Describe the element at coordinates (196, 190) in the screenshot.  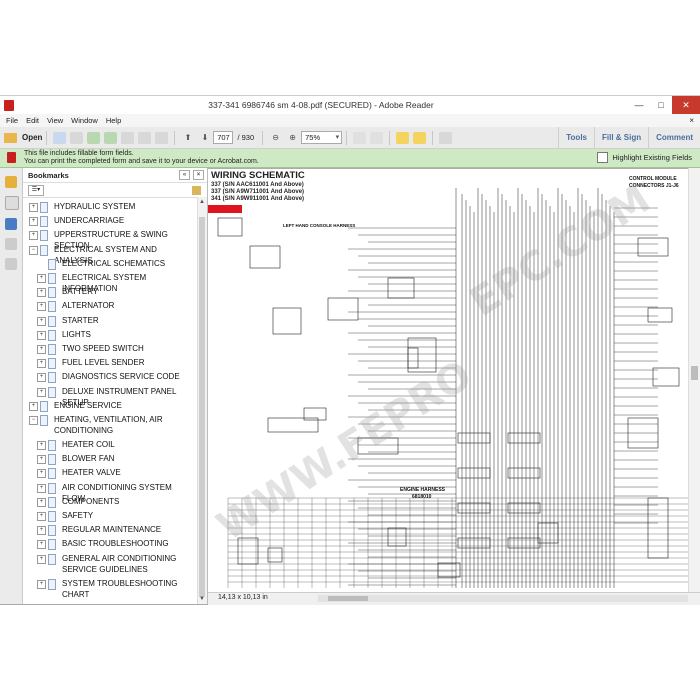
I see `add-bookmark-icon` at that location.